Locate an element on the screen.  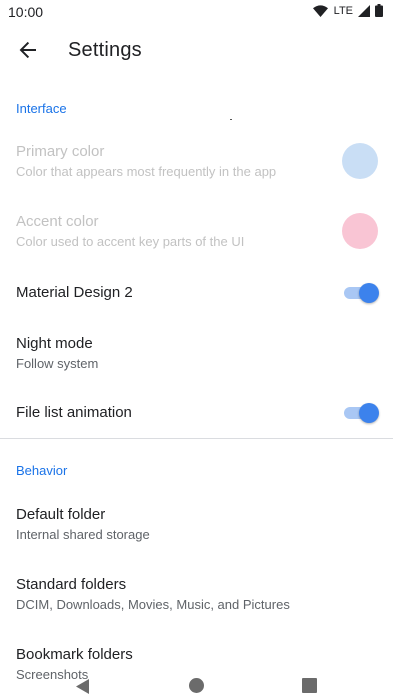
battery-icon is located at coordinates (379, 10).